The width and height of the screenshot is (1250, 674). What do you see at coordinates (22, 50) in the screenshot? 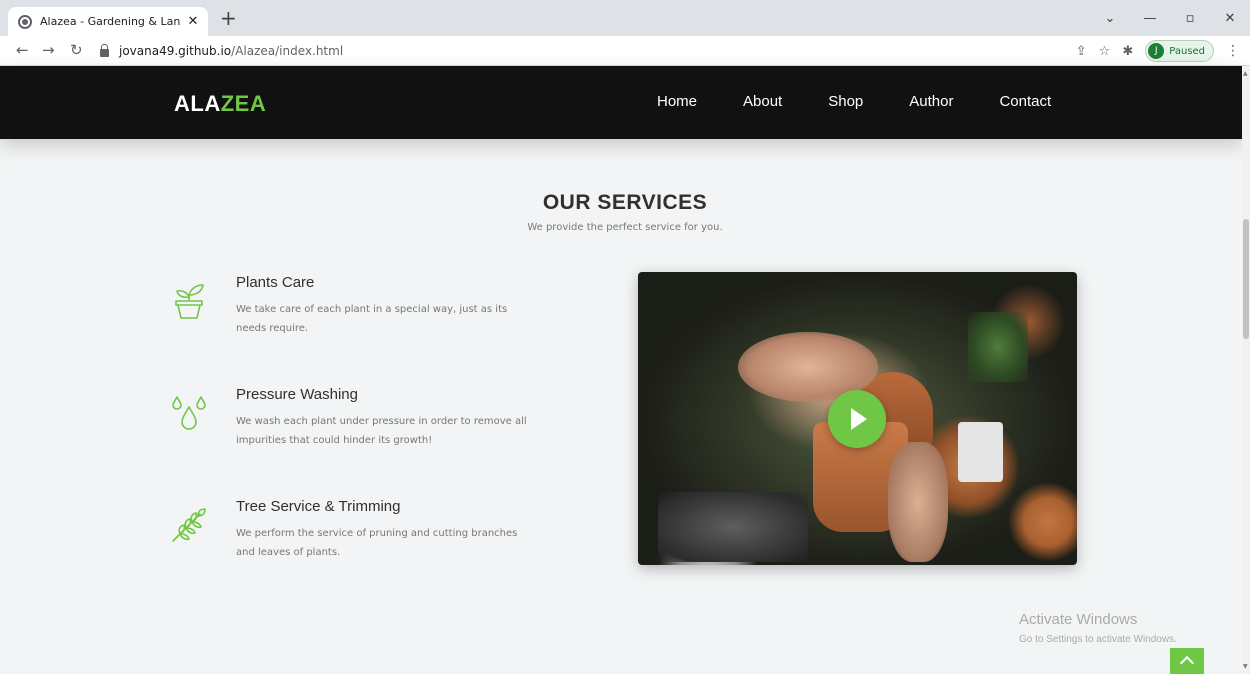
I see `back-arrow-icon: ←` at bounding box center [22, 50].